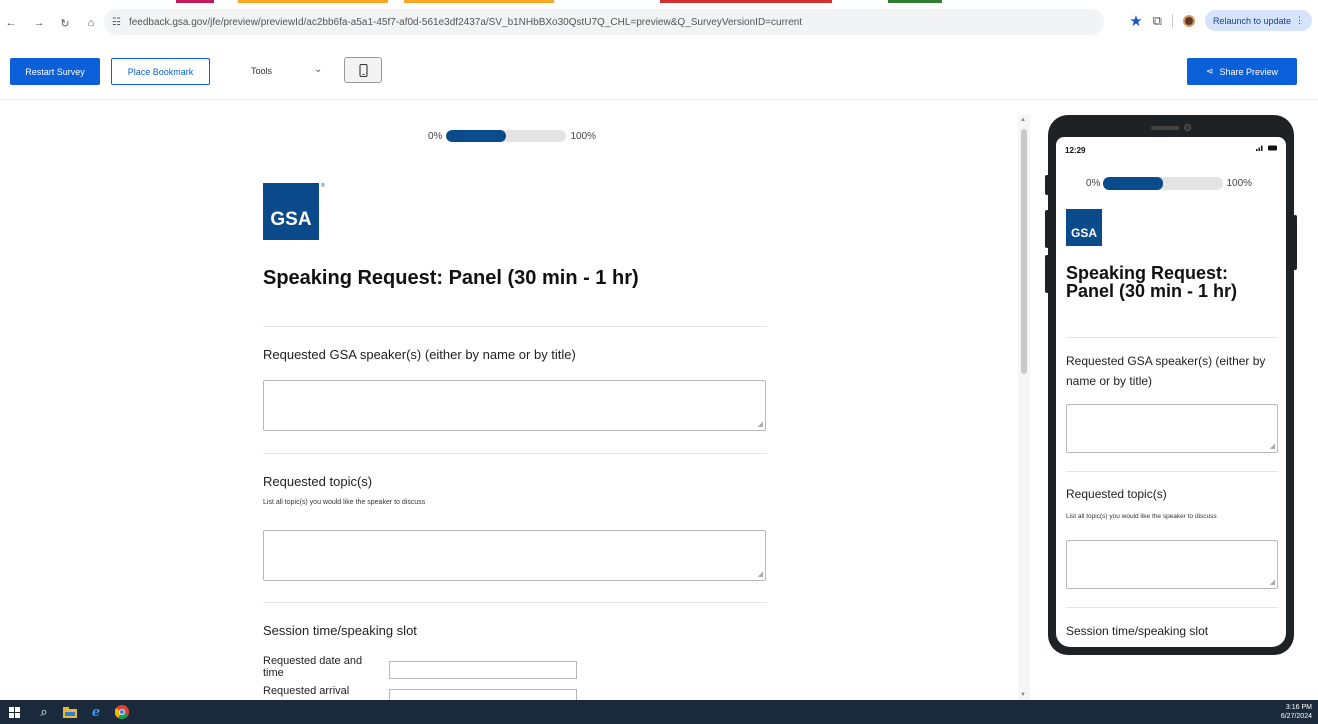 The height and width of the screenshot is (724, 1318). Describe the element at coordinates (1296, 712) in the screenshot. I see `taskbar-clock: 3:16 PM 6/27/2024` at that location.